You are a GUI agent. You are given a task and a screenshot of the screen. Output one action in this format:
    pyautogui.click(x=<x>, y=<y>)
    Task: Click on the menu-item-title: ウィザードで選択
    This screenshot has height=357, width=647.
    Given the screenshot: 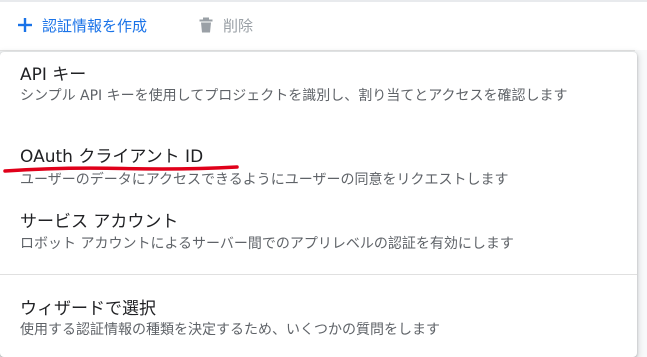 What is the action you would take?
    pyautogui.click(x=88, y=309)
    